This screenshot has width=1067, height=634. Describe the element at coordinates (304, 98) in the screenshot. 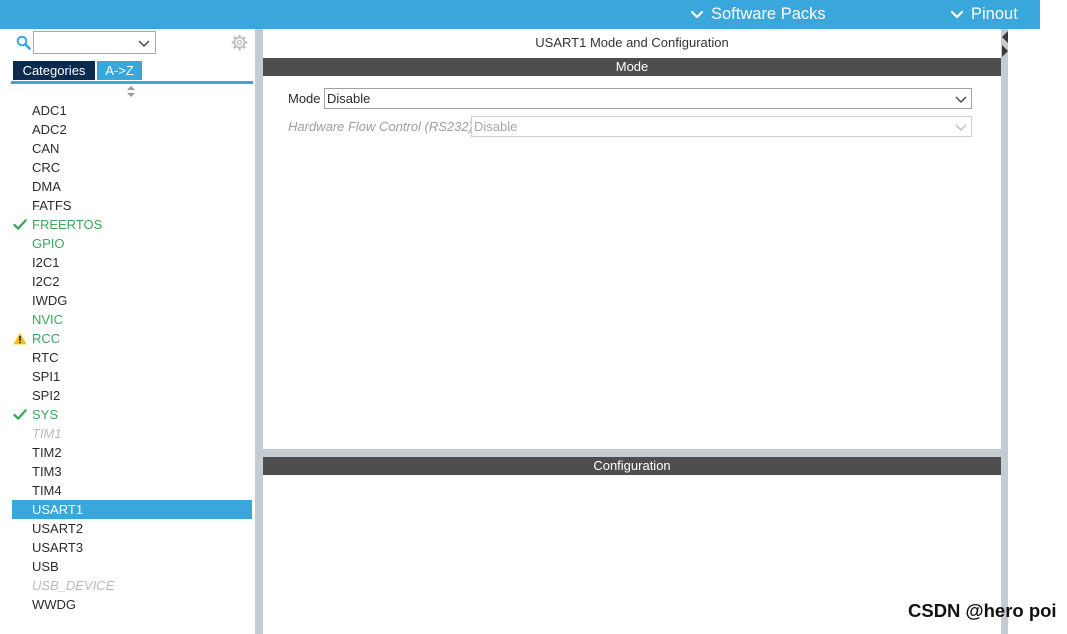

I see `mode-label: Mode` at that location.